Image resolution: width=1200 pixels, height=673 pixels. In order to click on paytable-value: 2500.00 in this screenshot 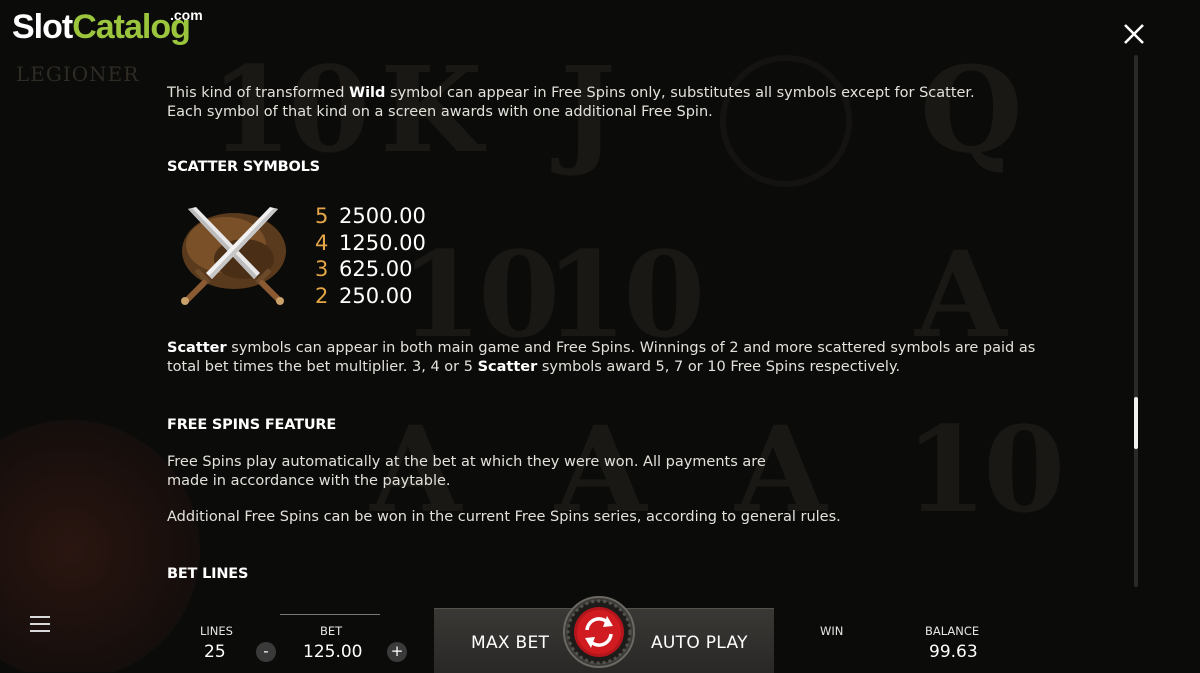, I will do `click(382, 216)`.